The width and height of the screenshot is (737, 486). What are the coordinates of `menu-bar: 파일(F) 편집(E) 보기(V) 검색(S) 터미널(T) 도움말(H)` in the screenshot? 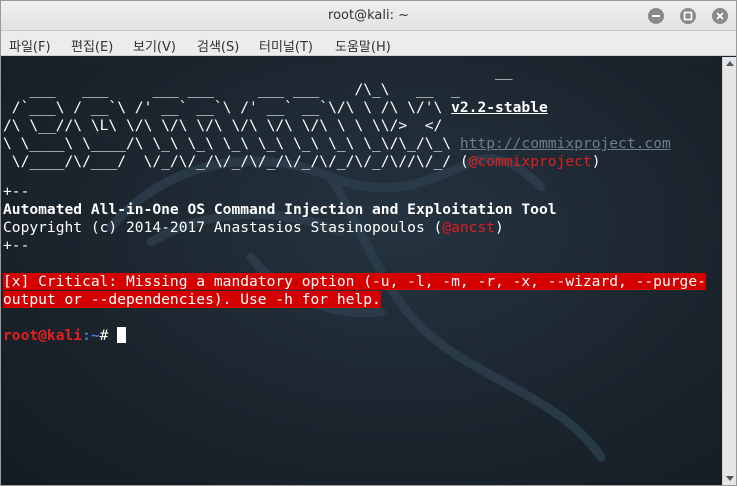 It's located at (368, 43).